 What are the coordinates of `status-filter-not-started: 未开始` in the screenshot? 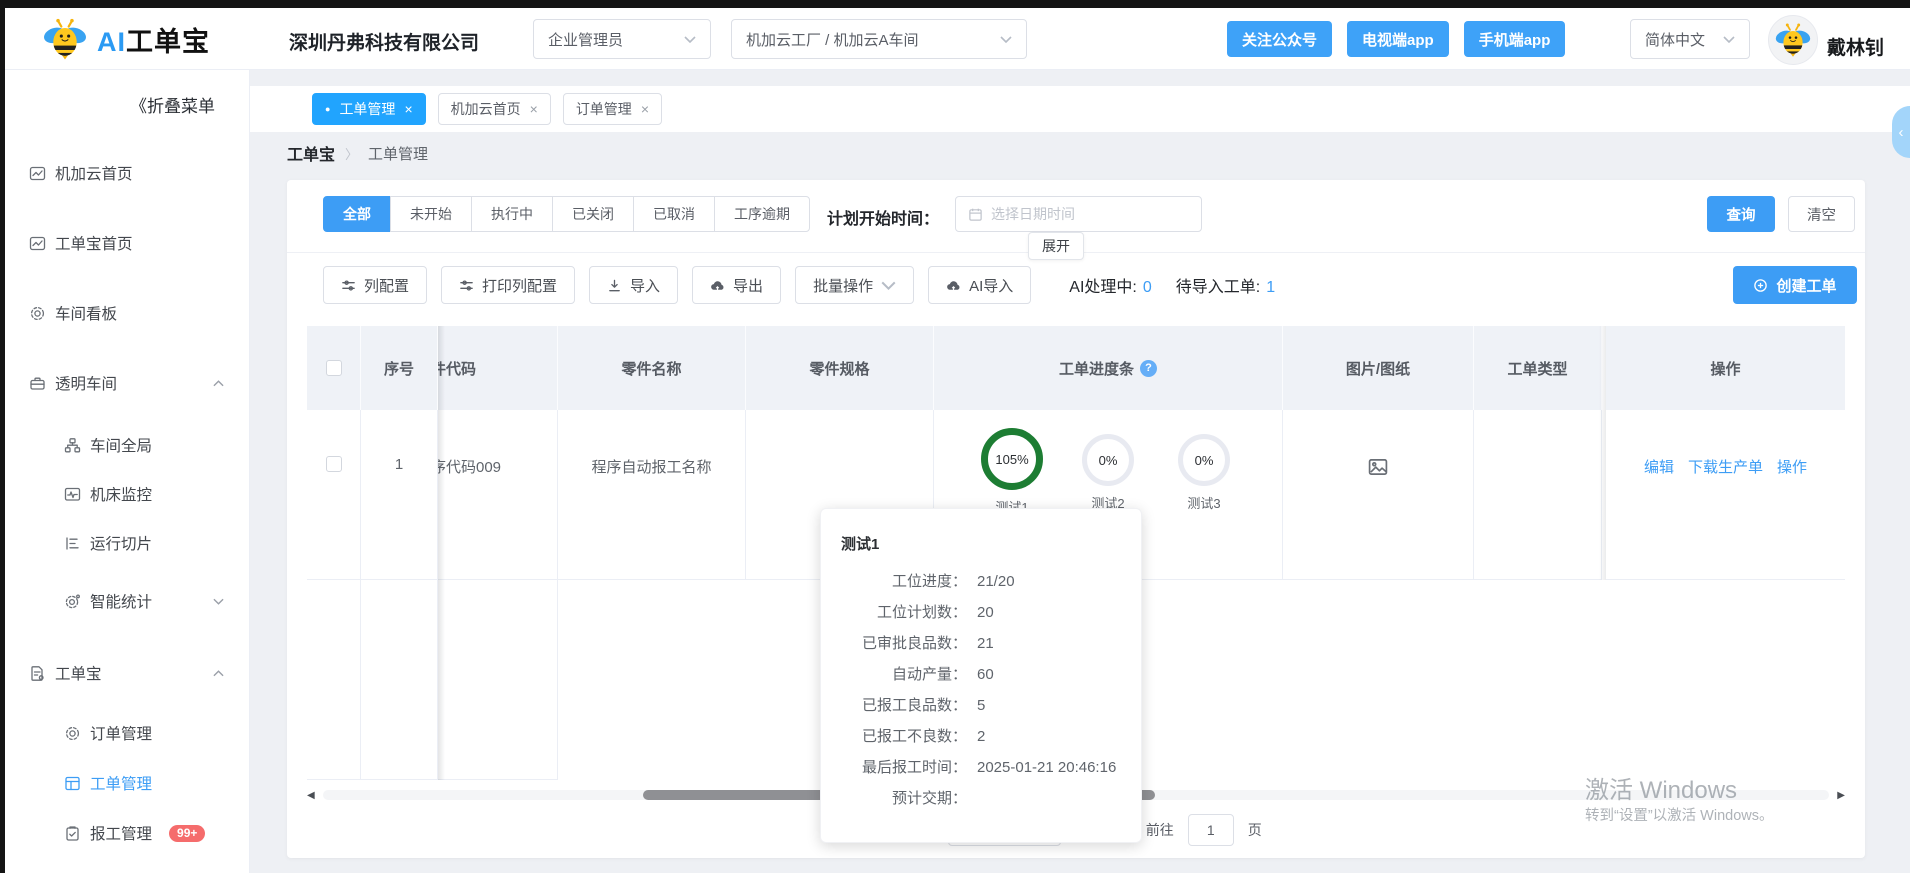 It's located at (431, 214).